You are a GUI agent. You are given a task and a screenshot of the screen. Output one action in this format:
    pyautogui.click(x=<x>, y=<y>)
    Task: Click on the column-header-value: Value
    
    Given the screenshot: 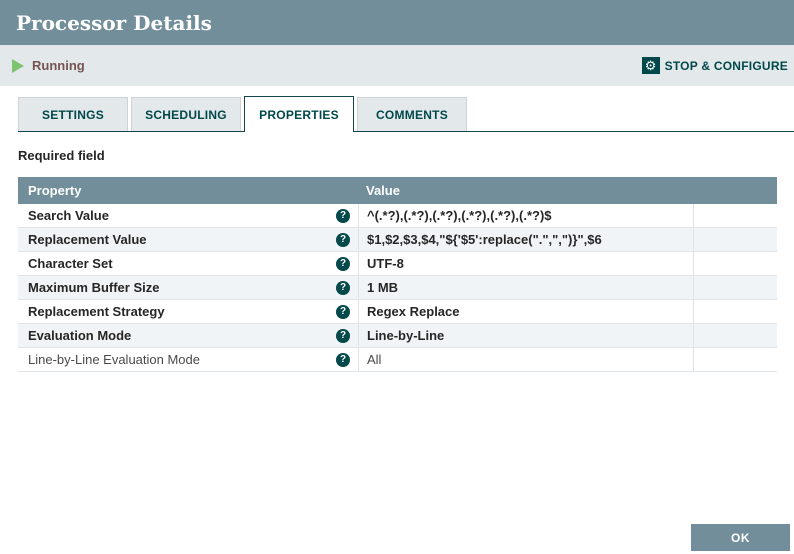 What is the action you would take?
    pyautogui.click(x=383, y=190)
    